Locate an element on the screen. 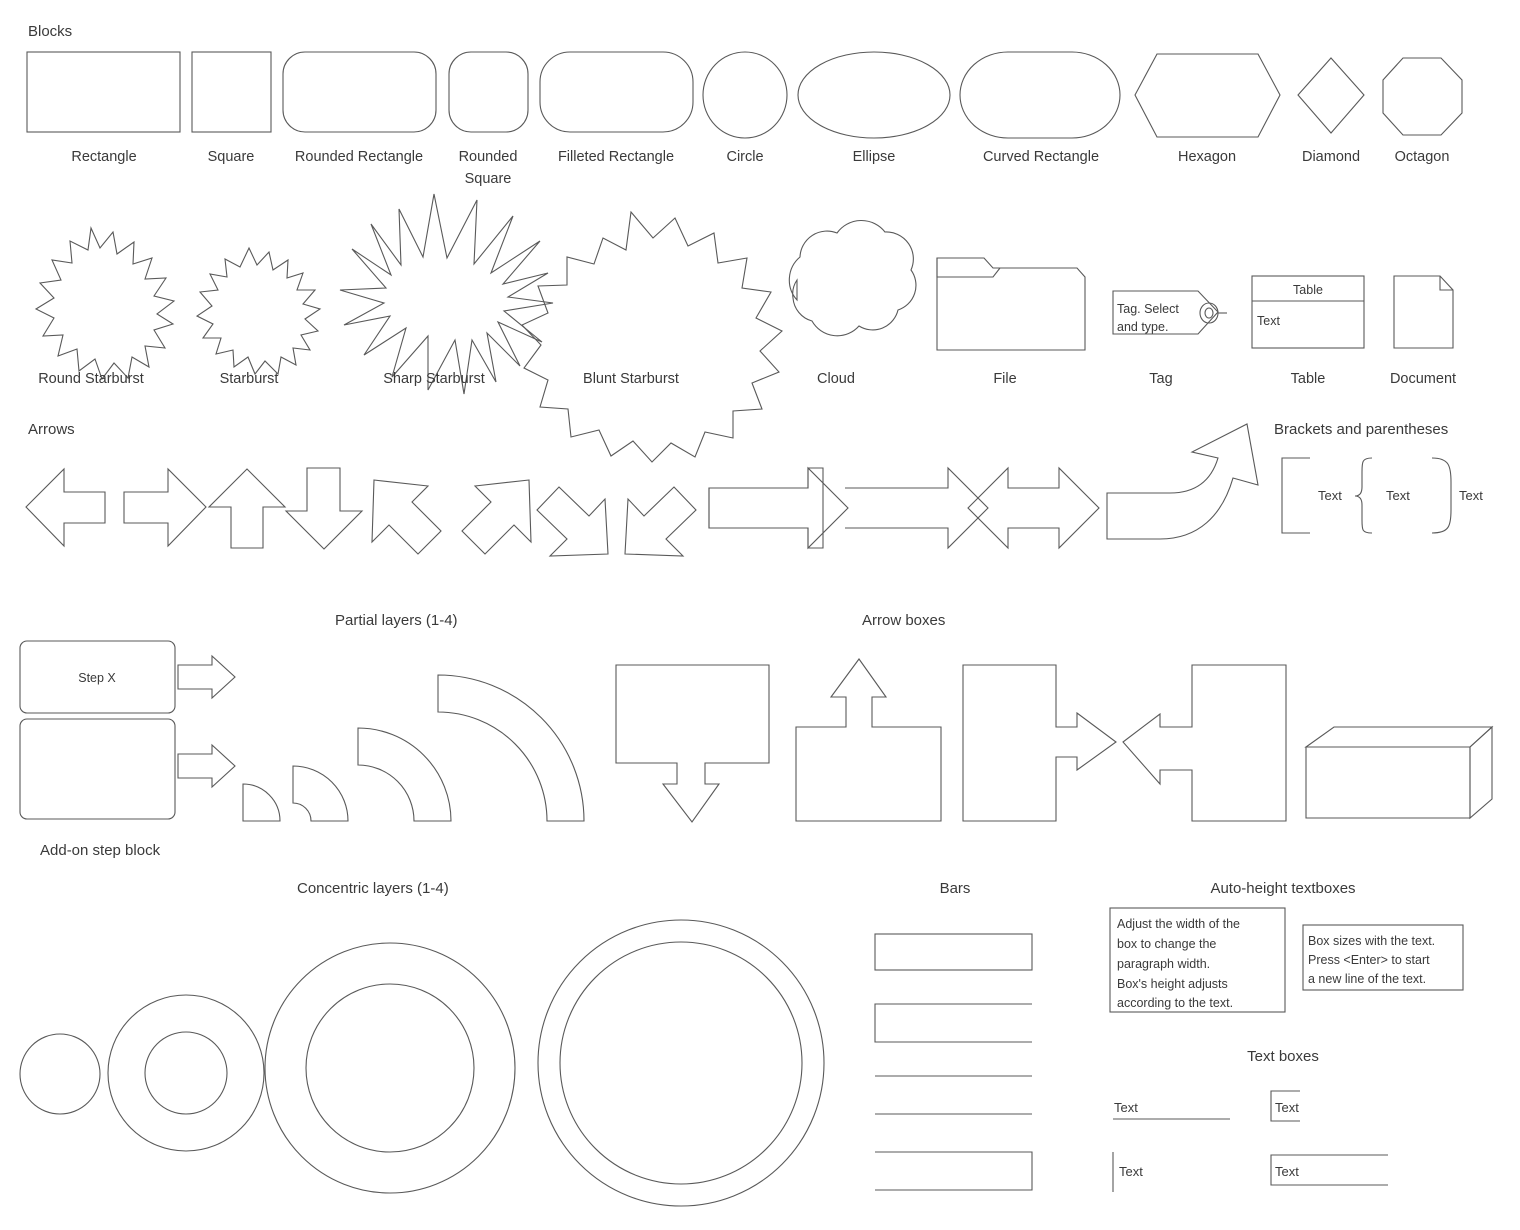  shape-rounded-square: Rounded Square is located at coordinates (488, 119).